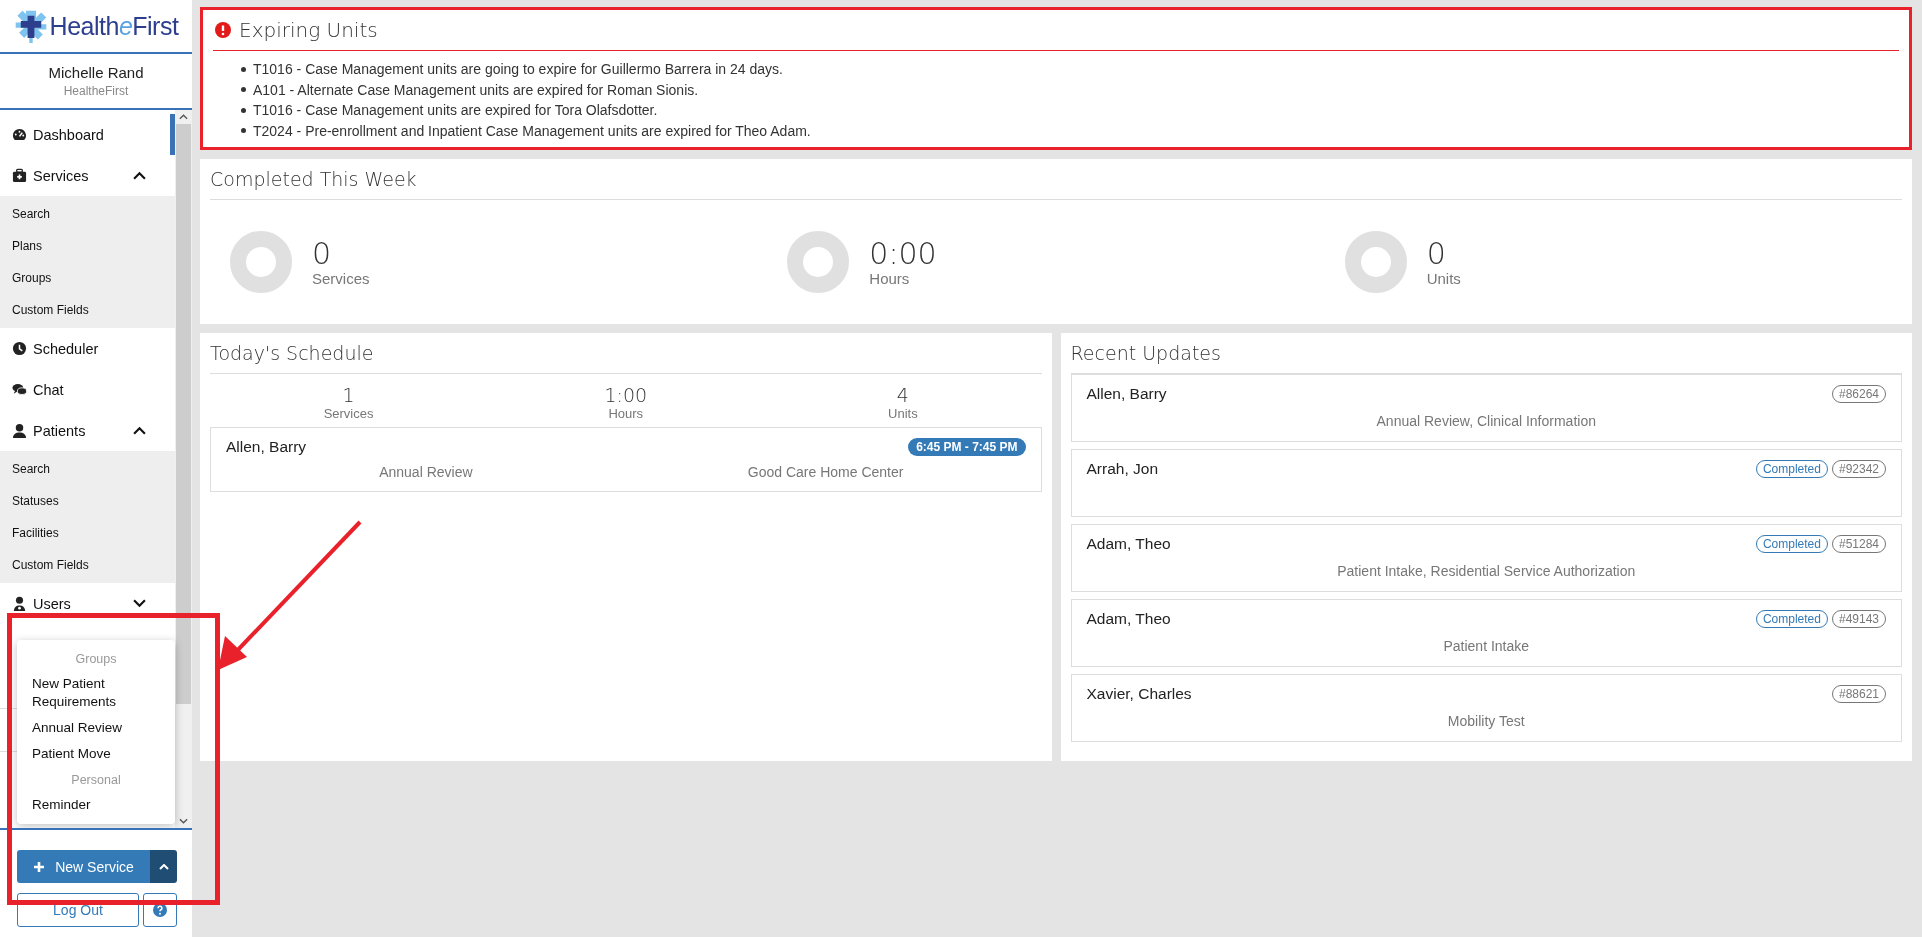 This screenshot has height=937, width=1922. I want to click on person-icon, so click(19, 430).